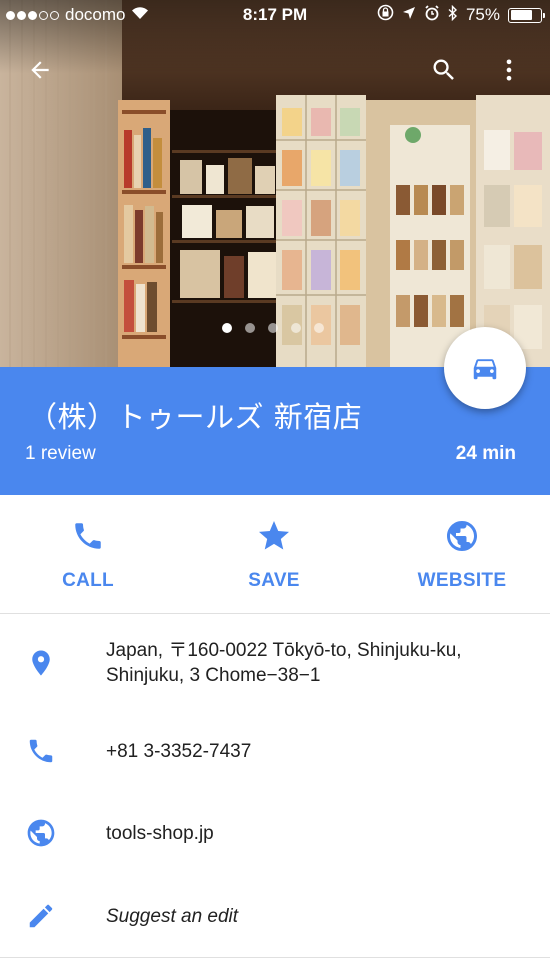 This screenshot has height=978, width=550. I want to click on suggest-edit-label: Suggest an edit, so click(172, 916).